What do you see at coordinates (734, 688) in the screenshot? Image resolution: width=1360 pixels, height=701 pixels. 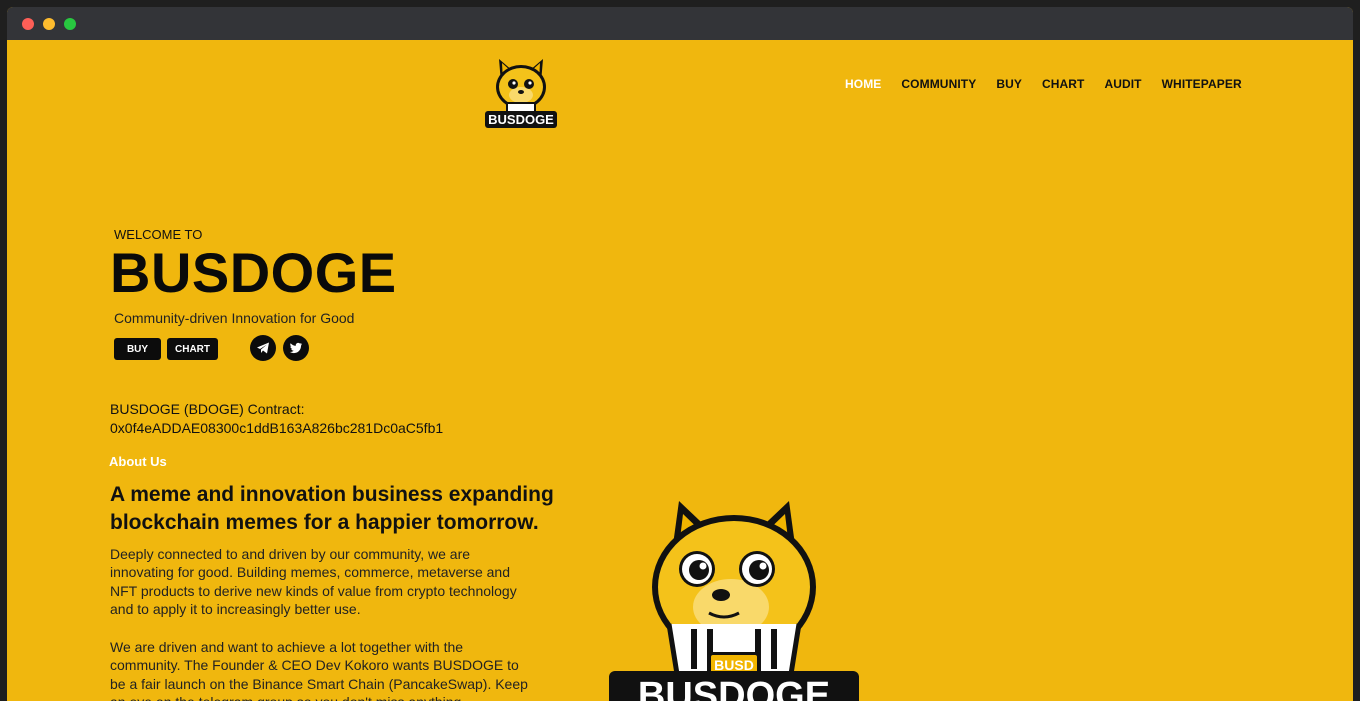 I see `mascot-text: BUSDOGE` at bounding box center [734, 688].